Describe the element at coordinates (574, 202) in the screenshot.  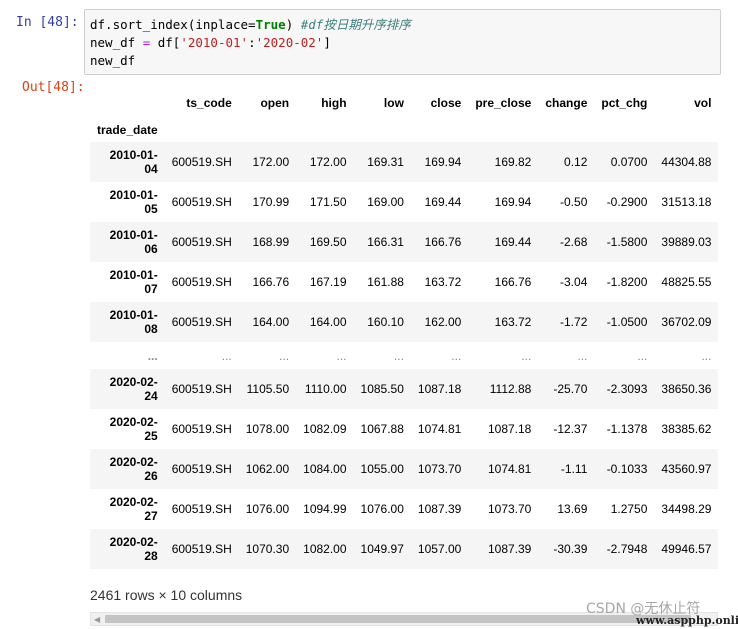
I see `table-cell: -0.50` at that location.